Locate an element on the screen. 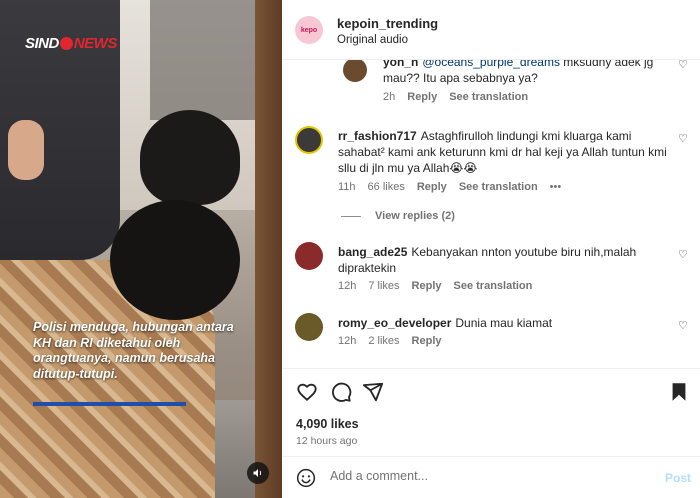  audio-label: Original audio is located at coordinates (372, 40).